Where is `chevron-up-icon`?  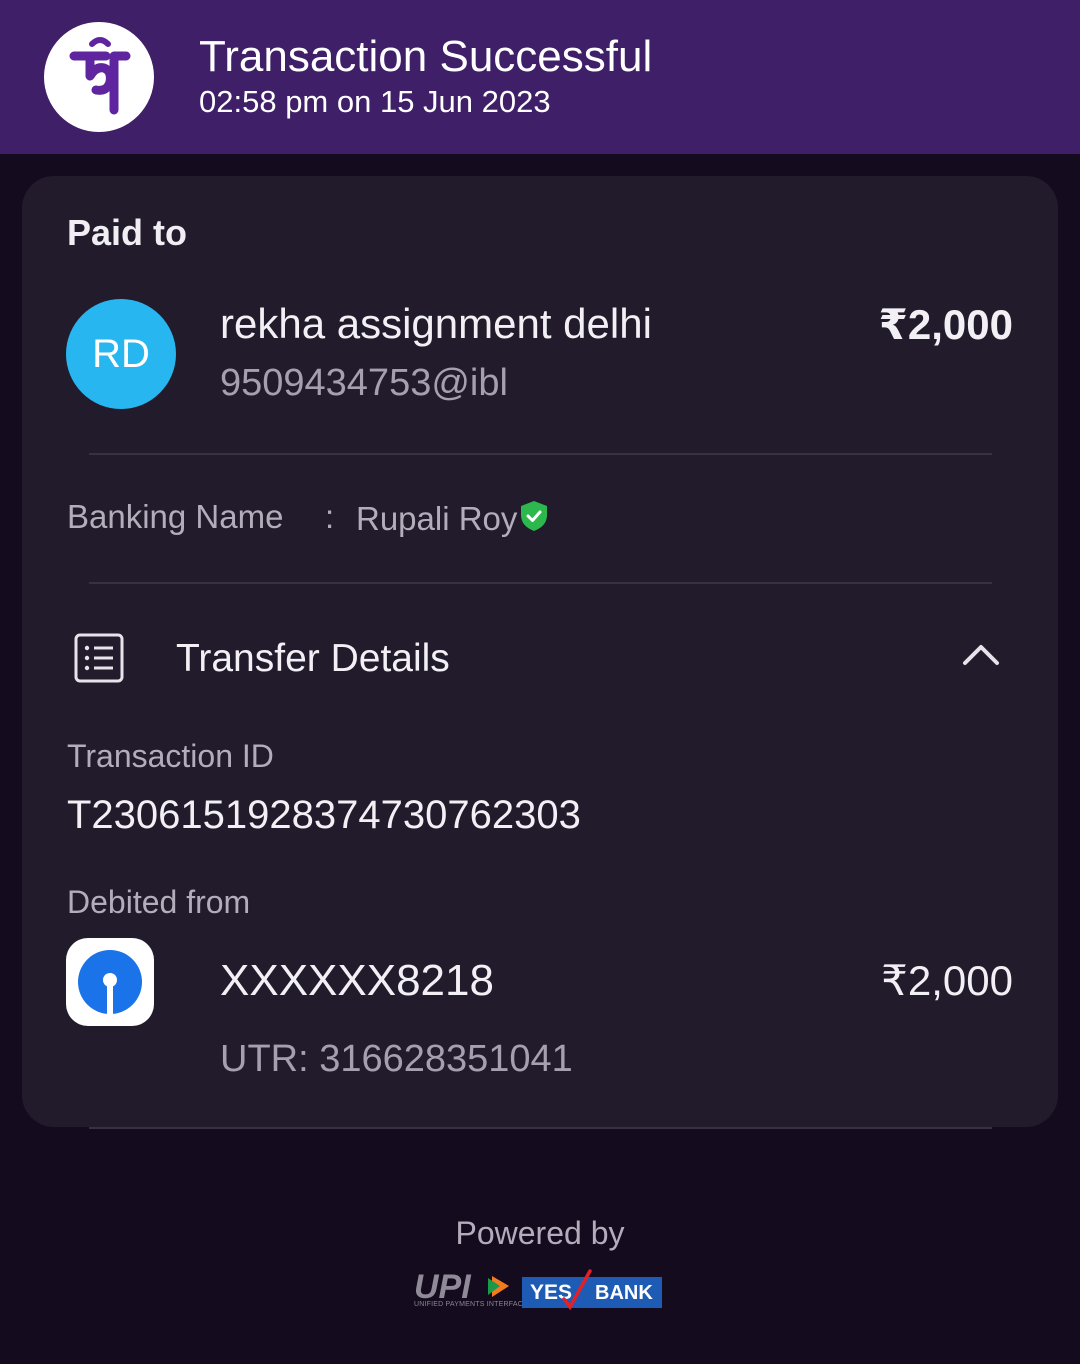
chevron-up-icon is located at coordinates (981, 656).